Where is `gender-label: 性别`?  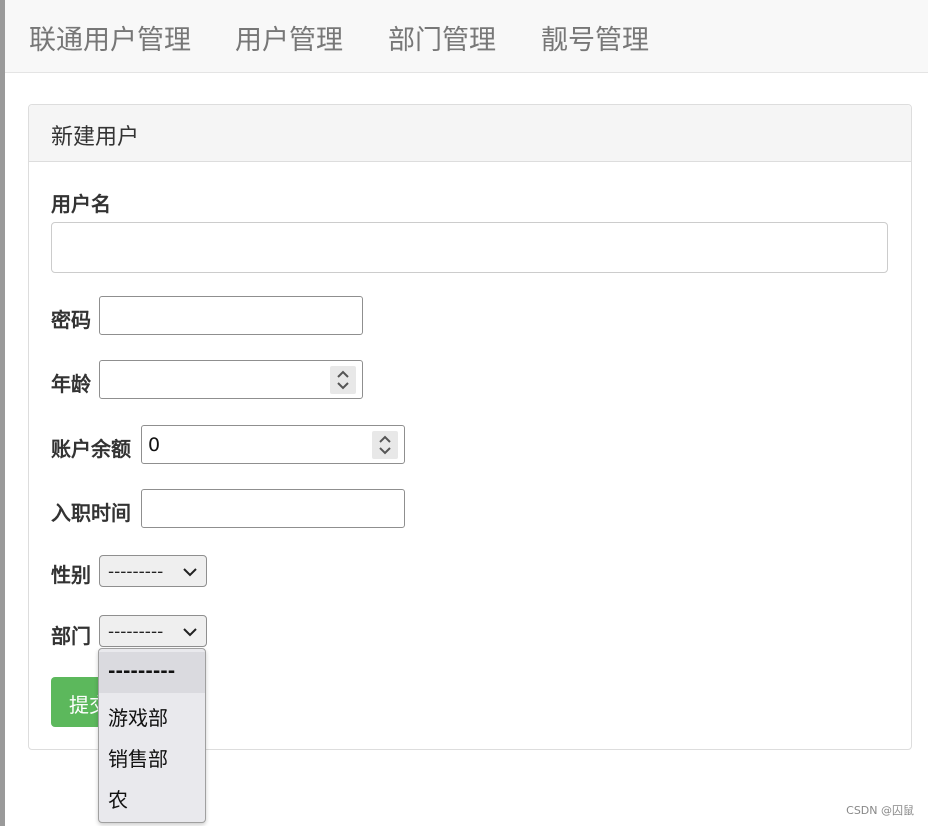 gender-label: 性别 is located at coordinates (71, 575).